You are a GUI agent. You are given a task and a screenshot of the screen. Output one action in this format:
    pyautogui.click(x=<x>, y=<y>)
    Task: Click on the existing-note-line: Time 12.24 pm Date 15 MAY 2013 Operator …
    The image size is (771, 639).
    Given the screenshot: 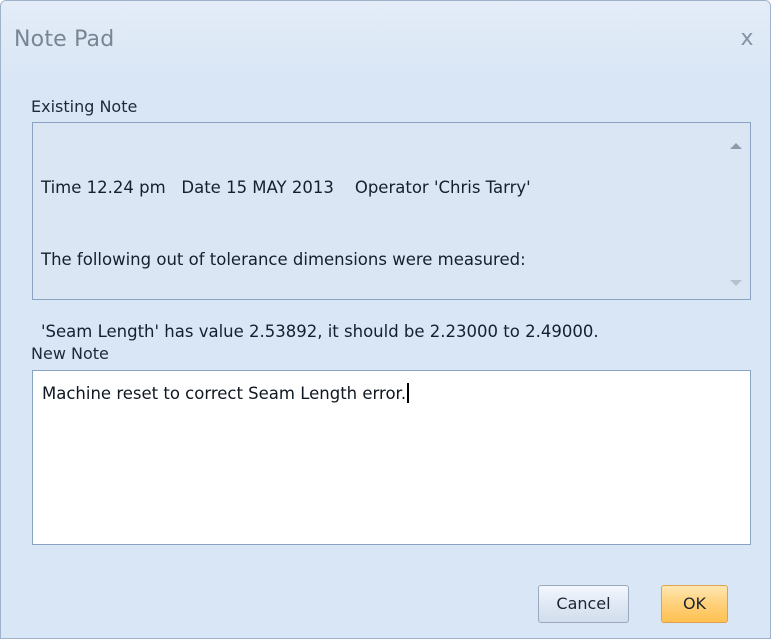 What is the action you would take?
    pyautogui.click(x=286, y=187)
    